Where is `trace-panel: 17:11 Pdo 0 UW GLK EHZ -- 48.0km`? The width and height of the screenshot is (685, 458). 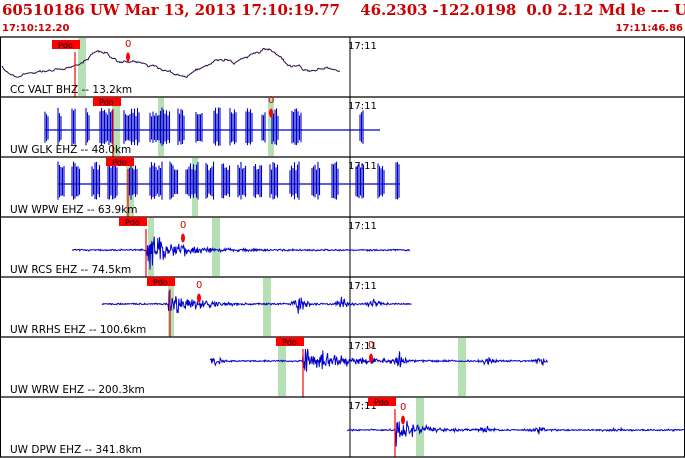 trace-panel: 17:11 Pdo 0 UW GLK EHZ -- 48.0km is located at coordinates (342, 126).